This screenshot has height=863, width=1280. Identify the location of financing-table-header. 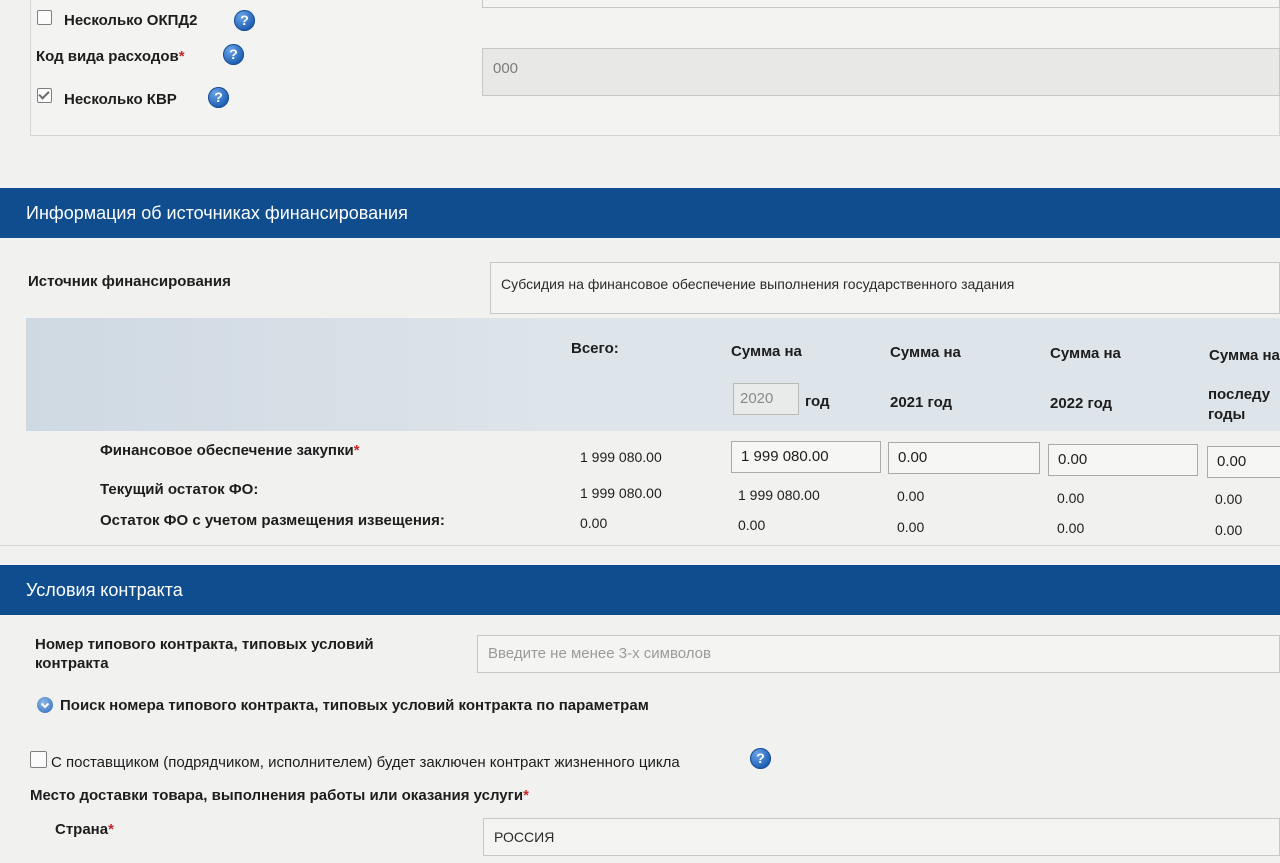
(653, 374).